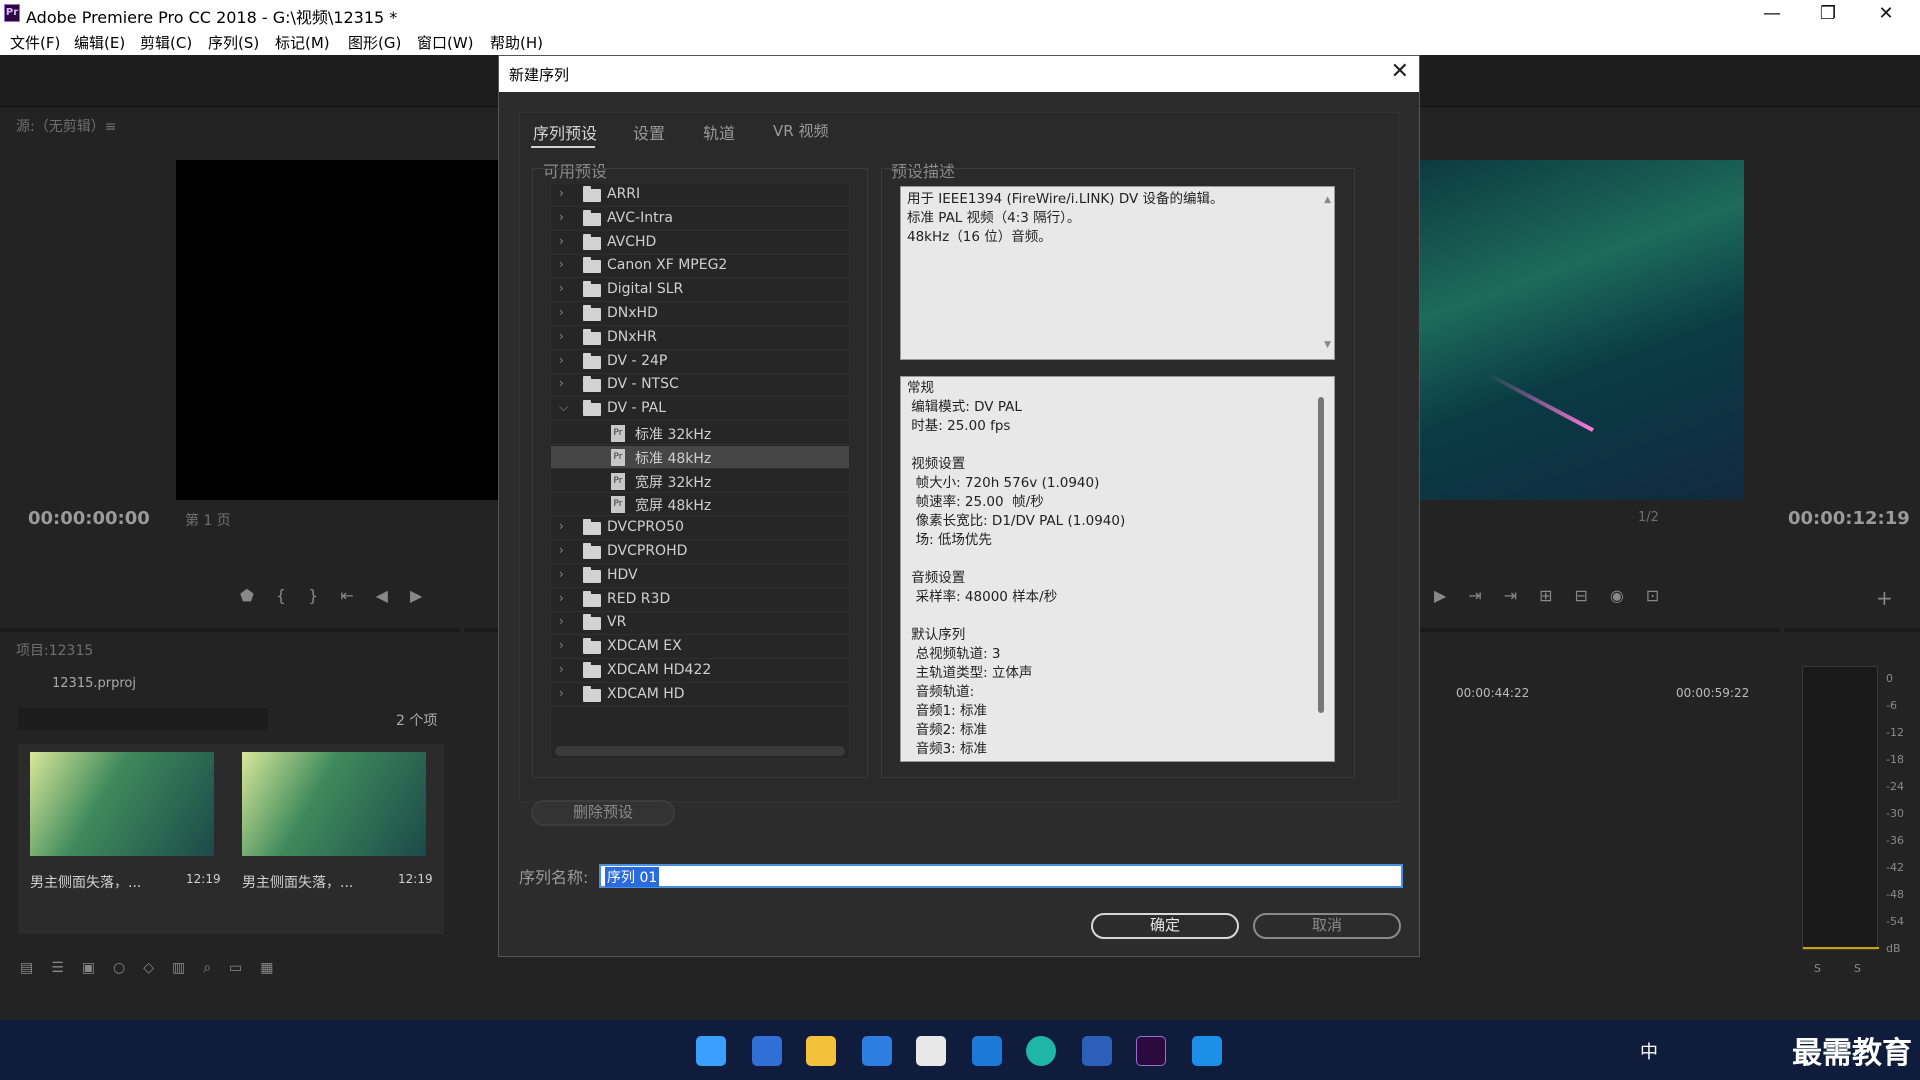 This screenshot has width=1920, height=1080. What do you see at coordinates (700, 314) in the screenshot?
I see `preset-folder: › DNxHD` at bounding box center [700, 314].